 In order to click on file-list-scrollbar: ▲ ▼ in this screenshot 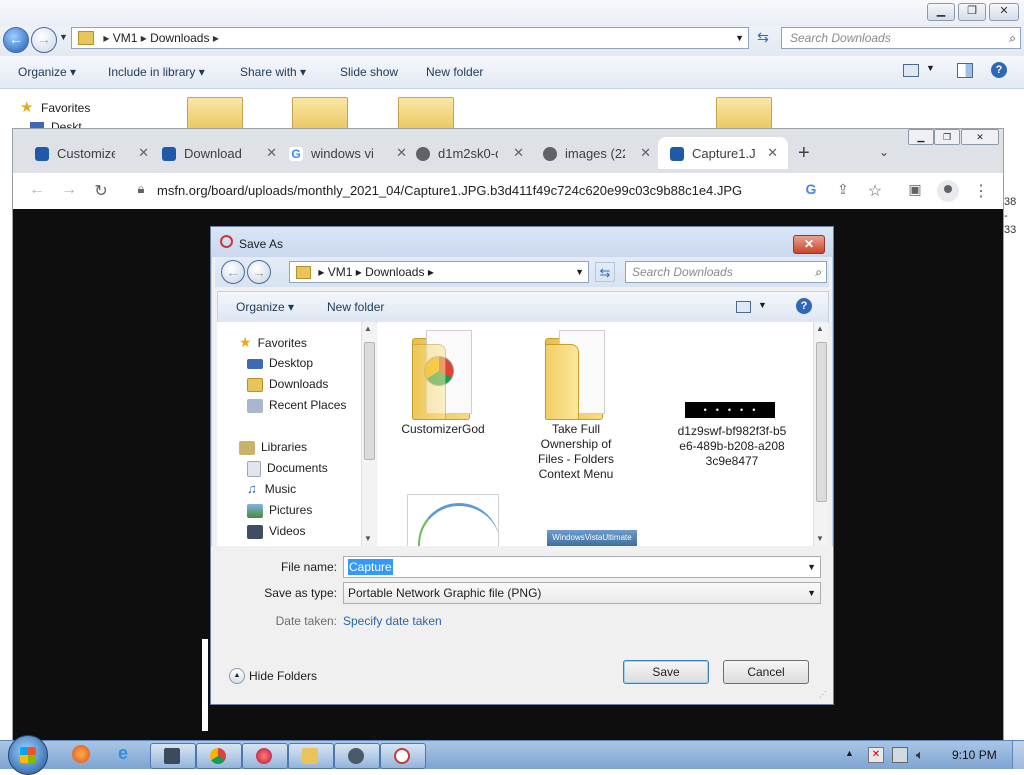, I will do `click(820, 434)`.